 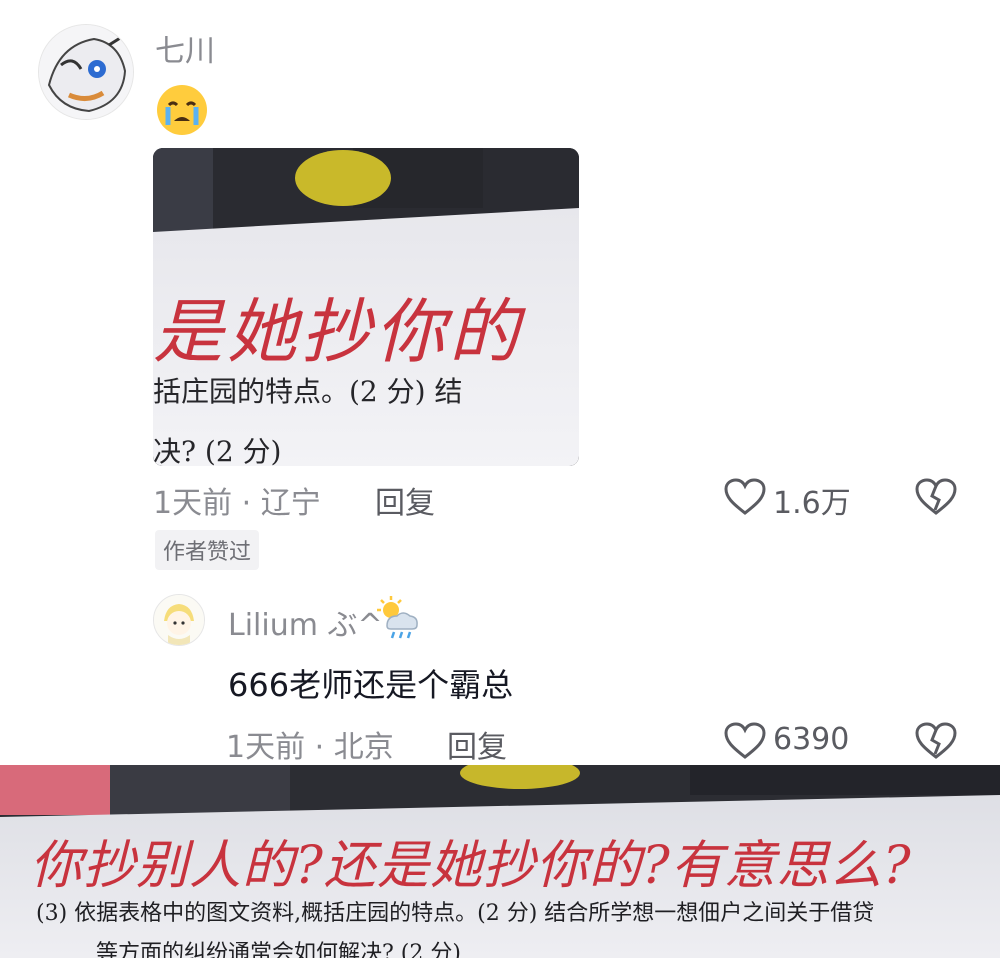 What do you see at coordinates (182, 110) in the screenshot?
I see `crying-face-emoji` at bounding box center [182, 110].